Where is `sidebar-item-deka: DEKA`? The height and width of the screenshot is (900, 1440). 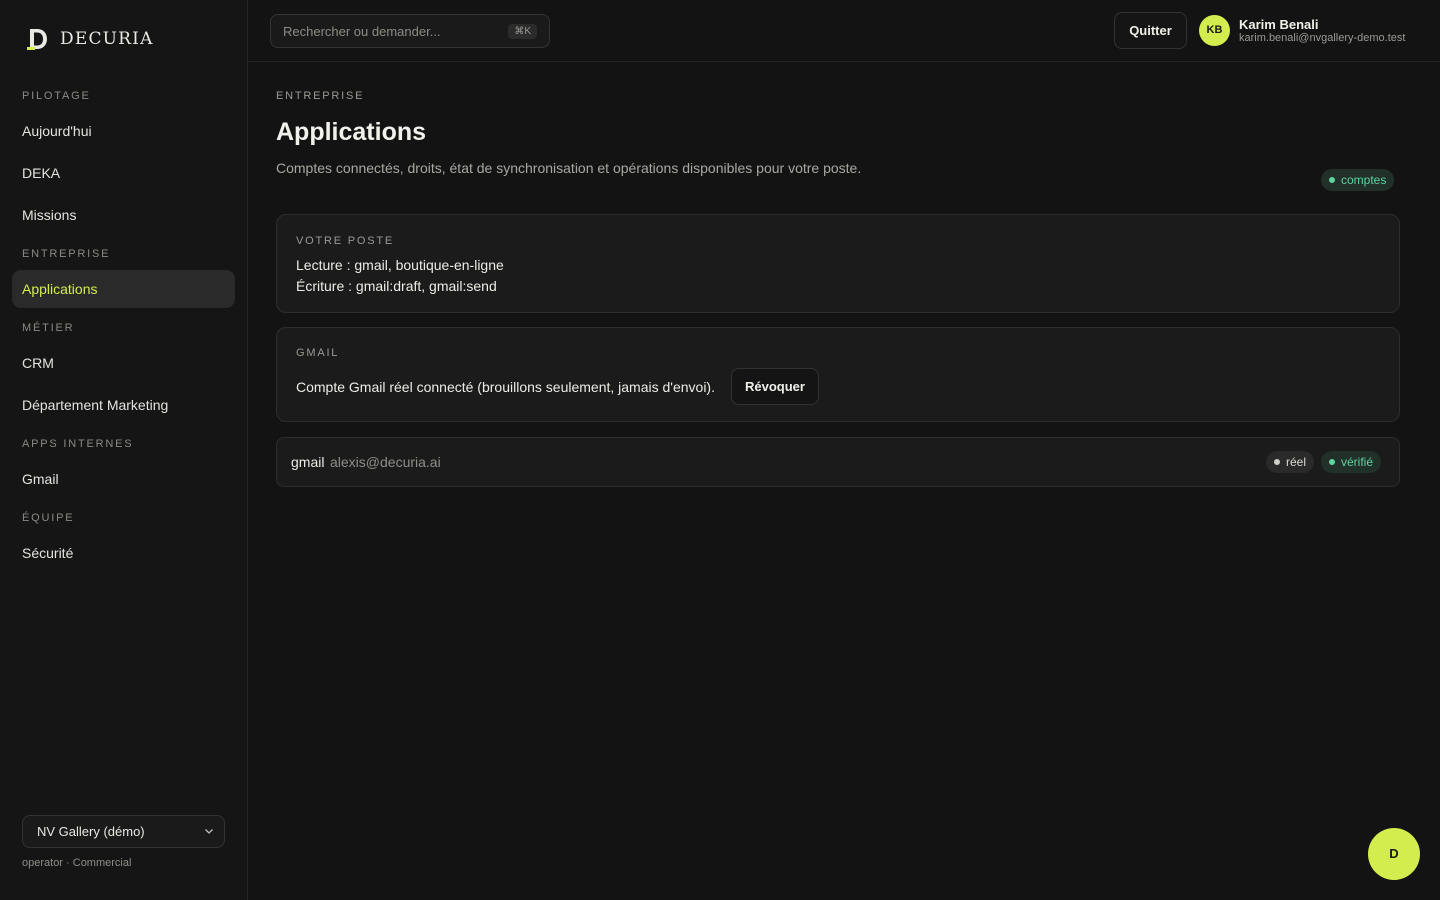
sidebar-item-deka: DEKA is located at coordinates (123, 173).